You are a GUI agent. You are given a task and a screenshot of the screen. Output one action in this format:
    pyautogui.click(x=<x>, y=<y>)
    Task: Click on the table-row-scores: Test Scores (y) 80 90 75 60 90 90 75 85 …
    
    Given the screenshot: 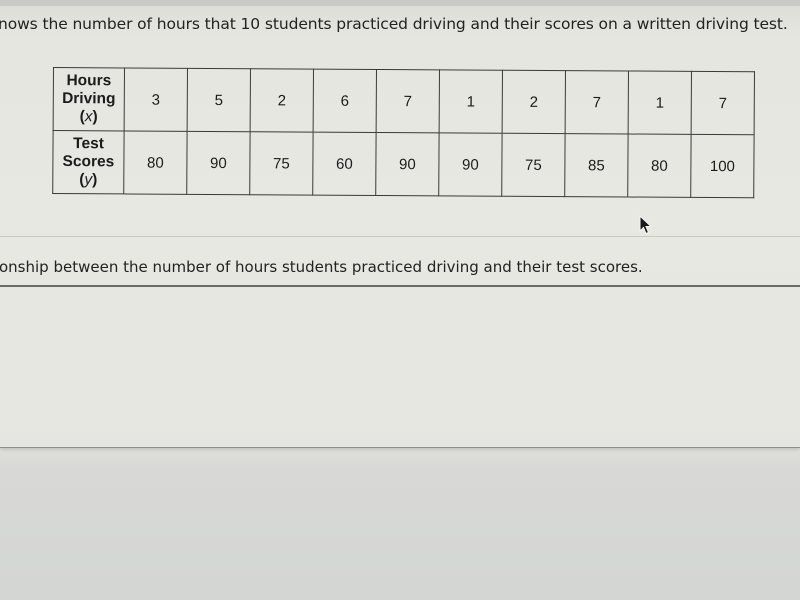 What is the action you would take?
    pyautogui.click(x=403, y=164)
    